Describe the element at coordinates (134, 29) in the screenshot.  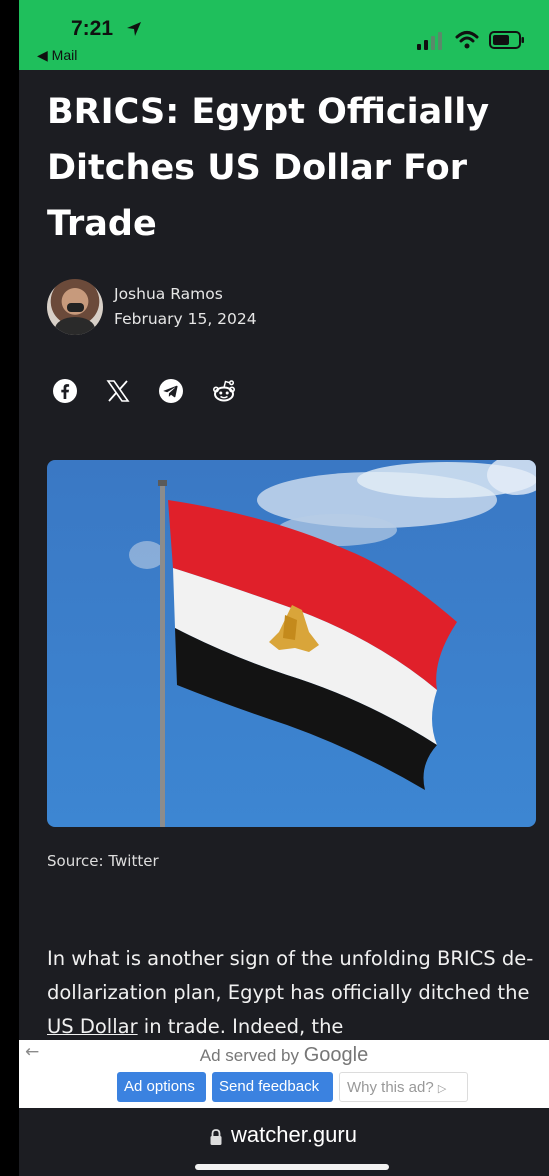
I see `location-arrow-icon` at that location.